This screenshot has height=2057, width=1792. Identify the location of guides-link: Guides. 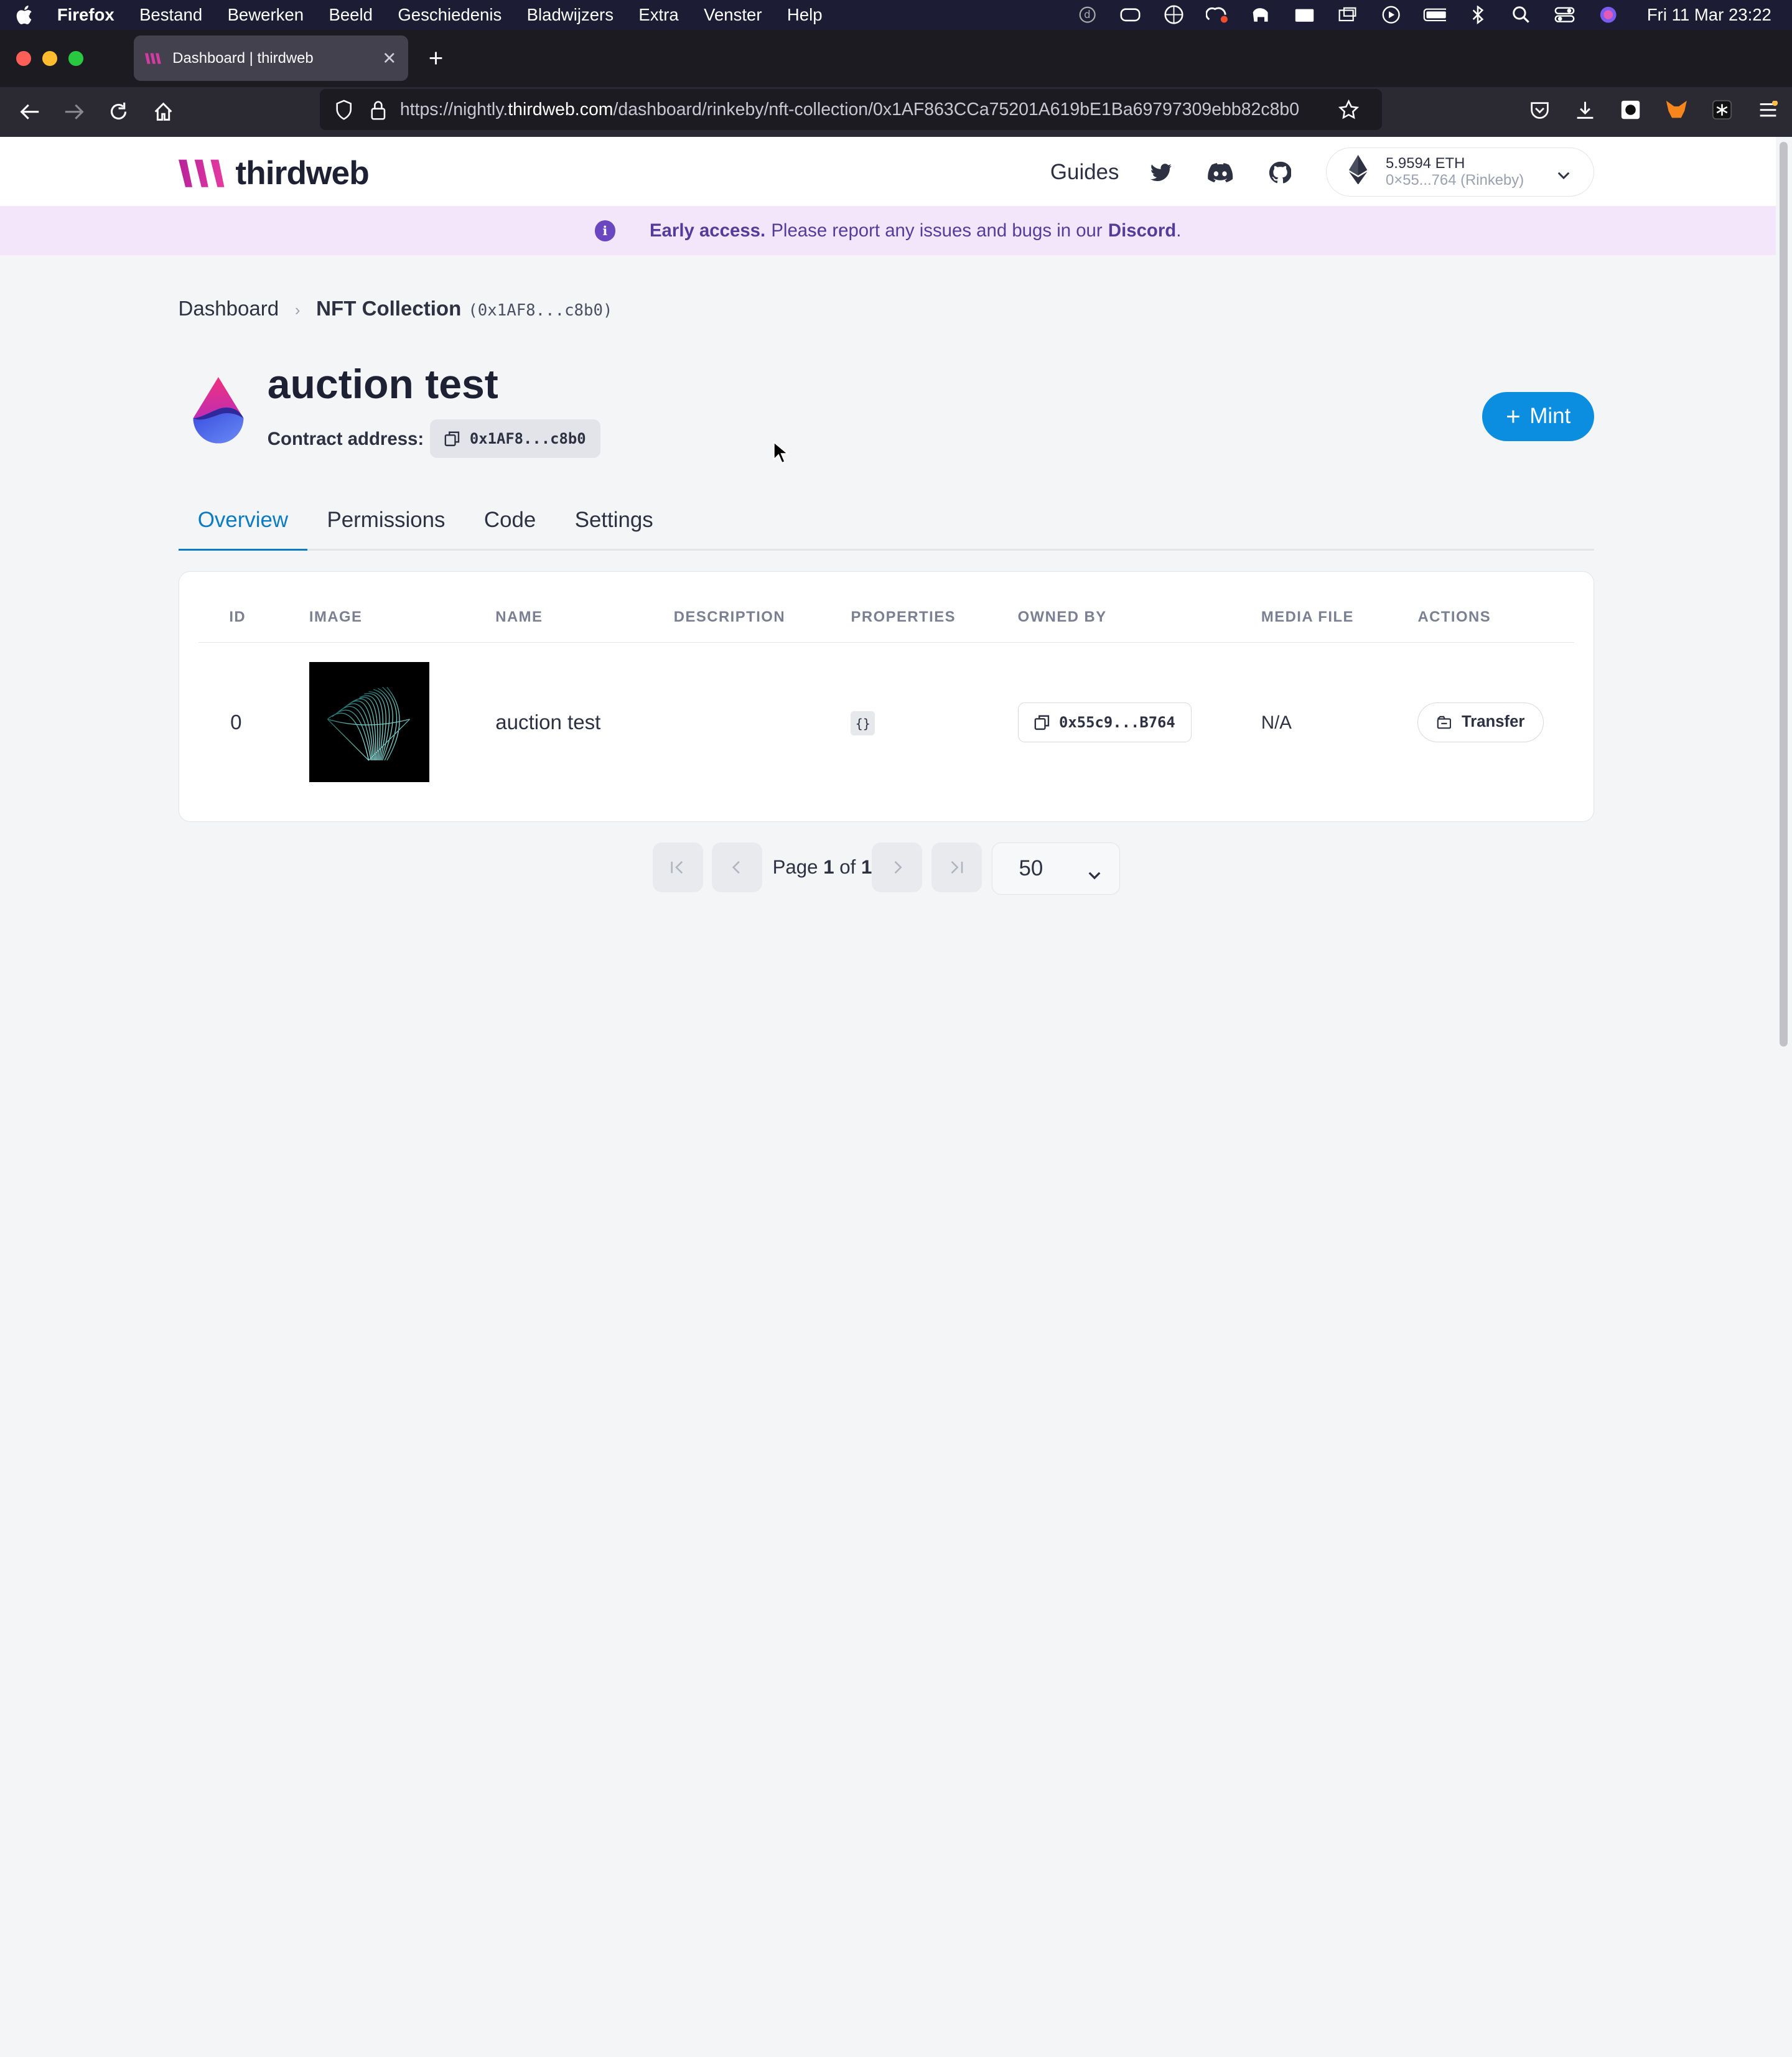
(1084, 172).